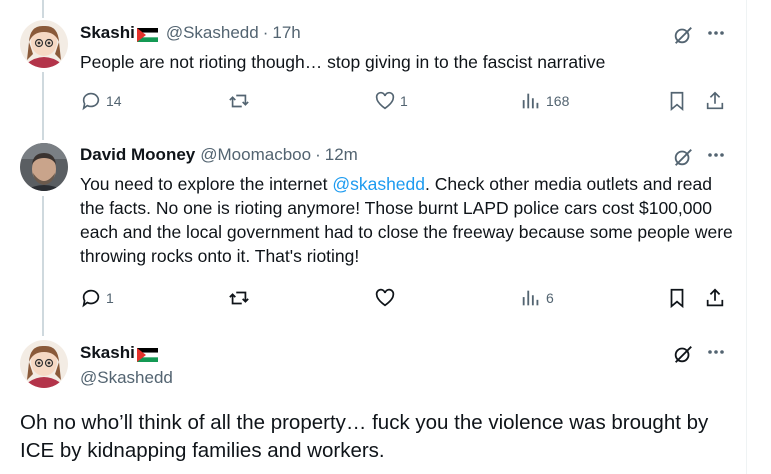 The width and height of the screenshot is (771, 474). What do you see at coordinates (550, 298) in the screenshot?
I see `views-count: 6` at bounding box center [550, 298].